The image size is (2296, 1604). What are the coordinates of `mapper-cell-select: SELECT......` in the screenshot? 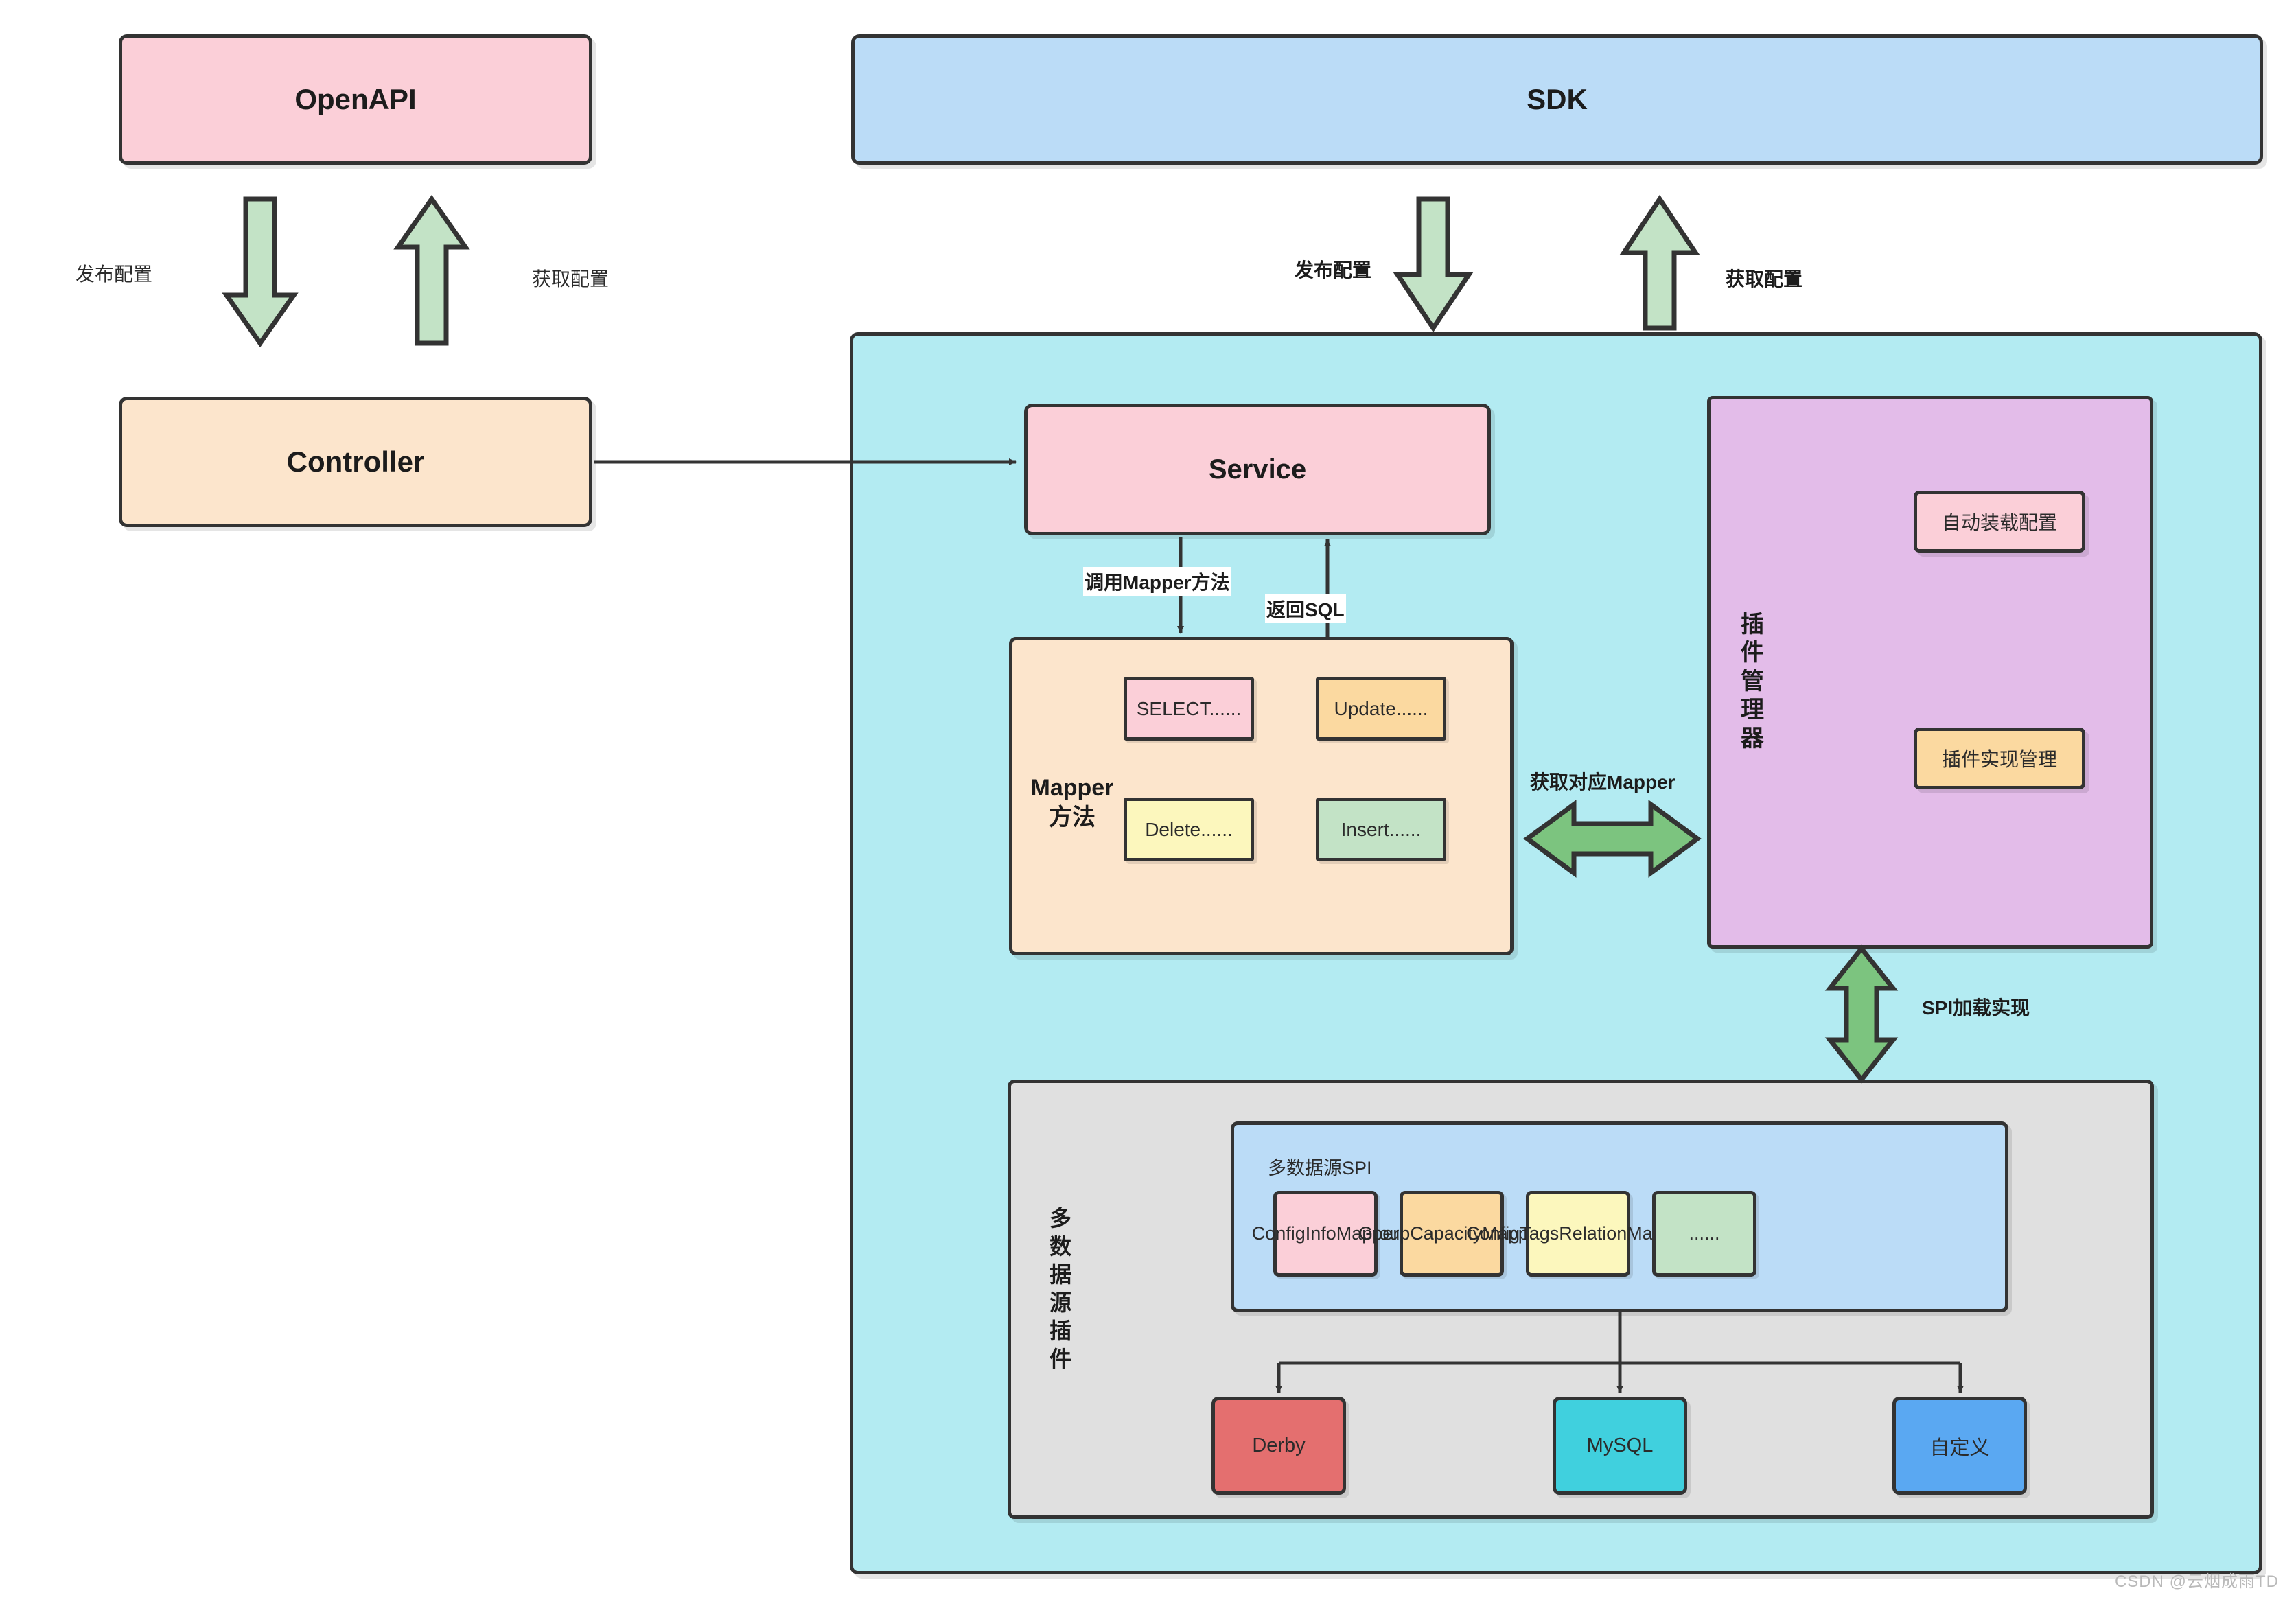 It's located at (1189, 709).